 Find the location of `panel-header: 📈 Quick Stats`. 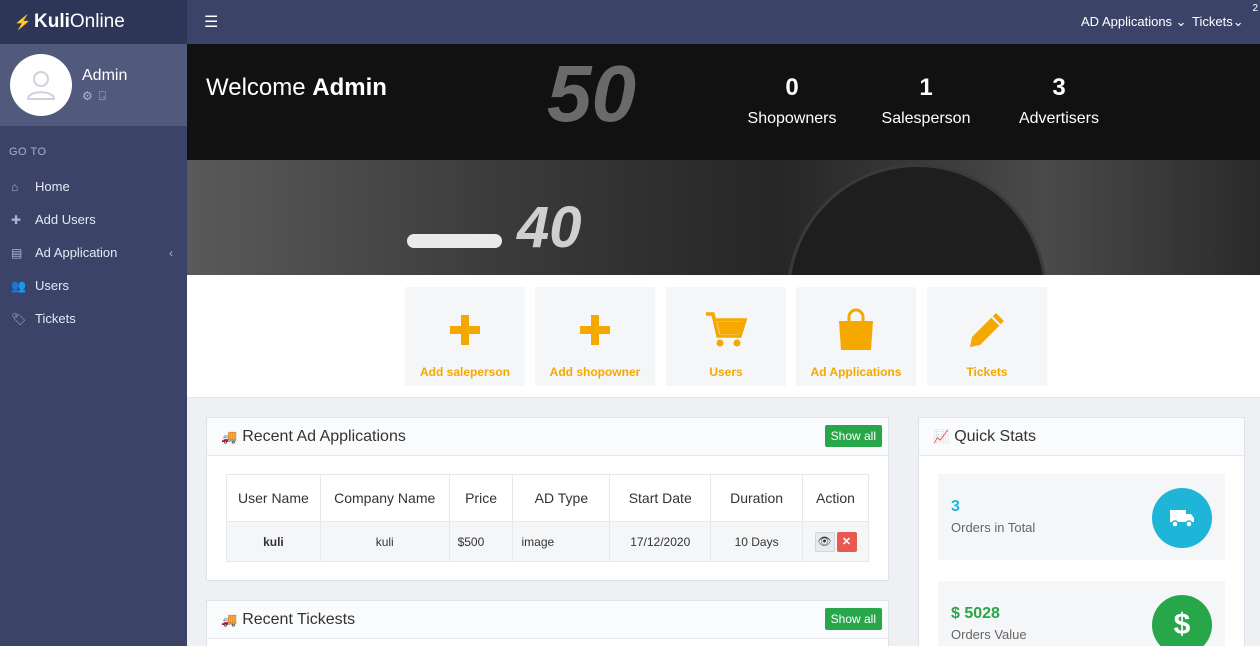

panel-header: 📈 Quick Stats is located at coordinates (1081, 437).